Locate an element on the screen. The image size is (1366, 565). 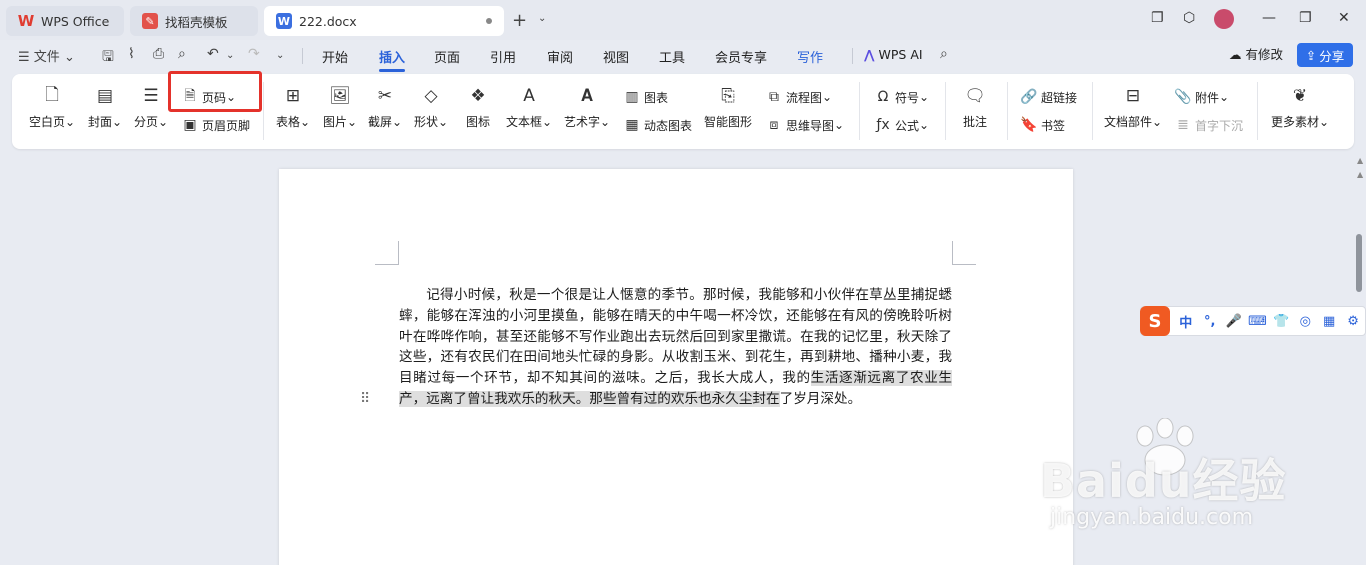
bookmark-button: 🔖 书签 is located at coordinates (1042, 125).